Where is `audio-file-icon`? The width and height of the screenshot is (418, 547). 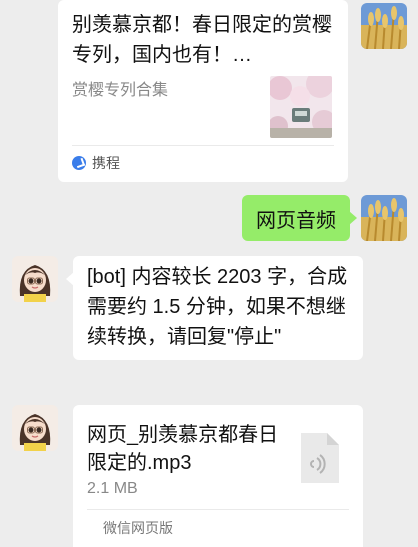 audio-file-icon is located at coordinates (320, 460).